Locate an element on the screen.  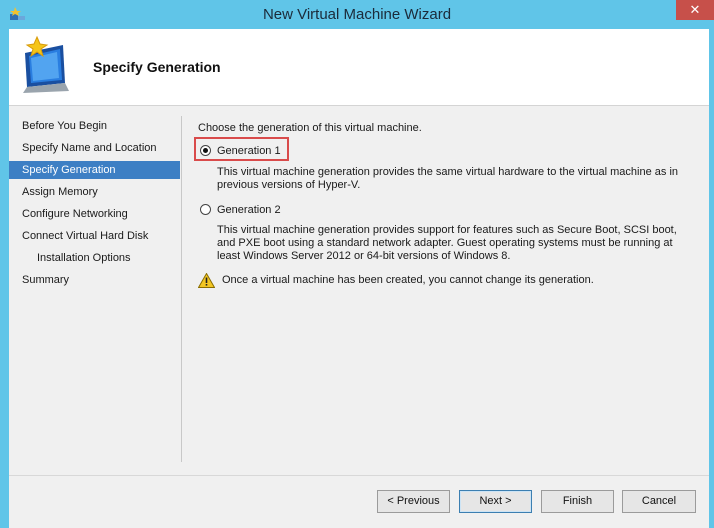
cancel-button: Cancel is located at coordinates (659, 501).